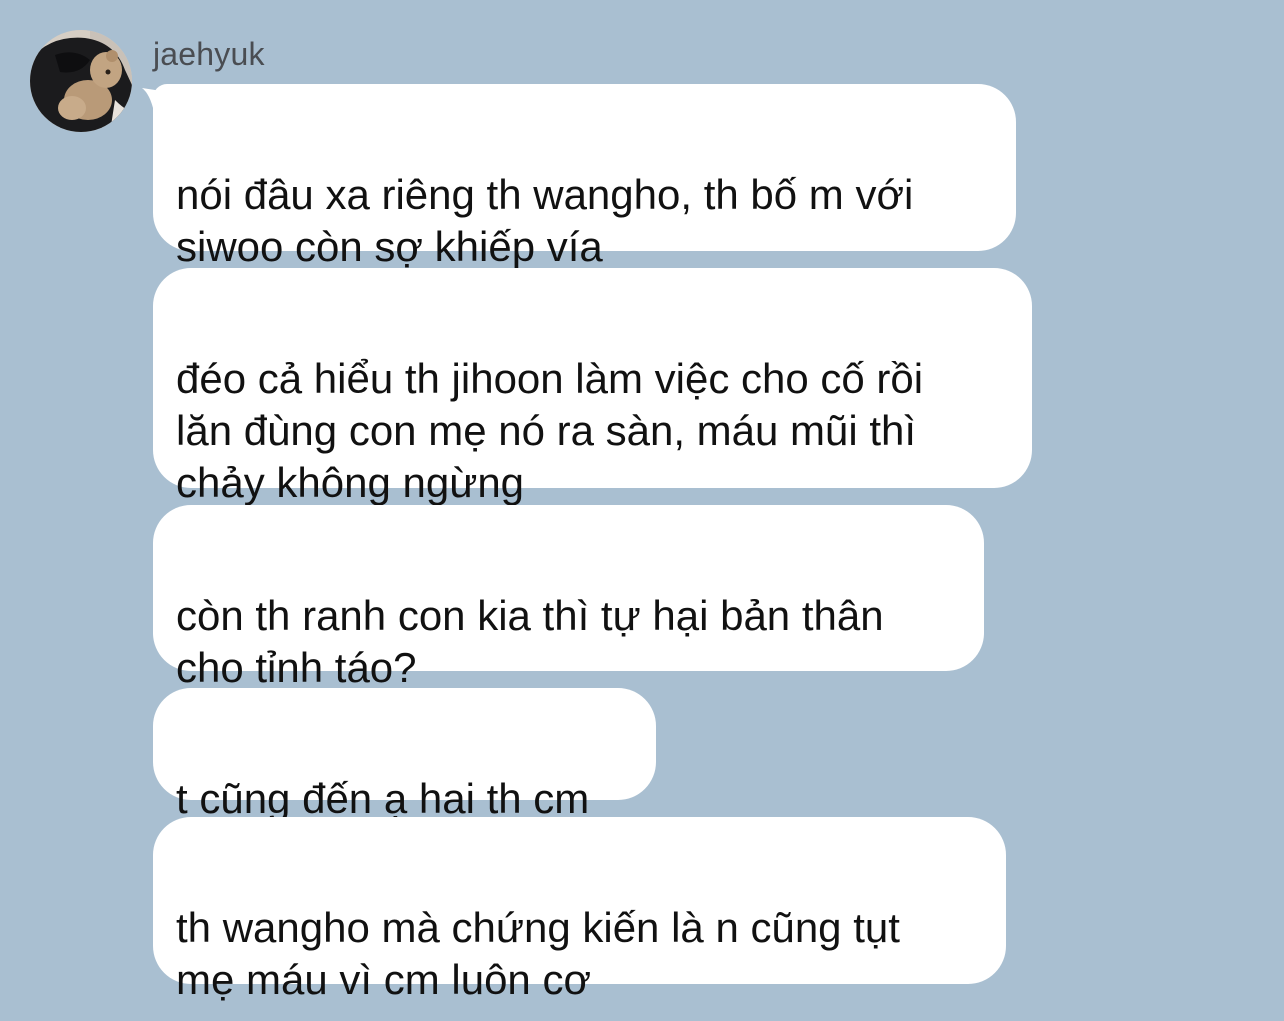 This screenshot has height=1021, width=1284. Describe the element at coordinates (404, 755) in the screenshot. I see `message-bubble: t cũng đến ạ hai th cm` at that location.